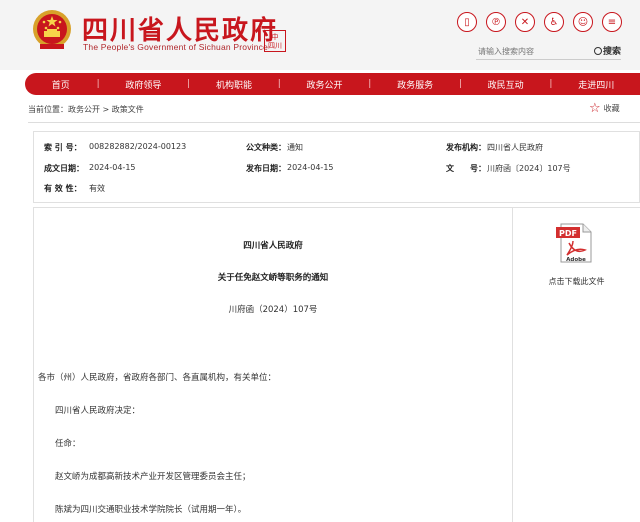  I want to click on nav-interaction: 政民互动, so click(506, 84).